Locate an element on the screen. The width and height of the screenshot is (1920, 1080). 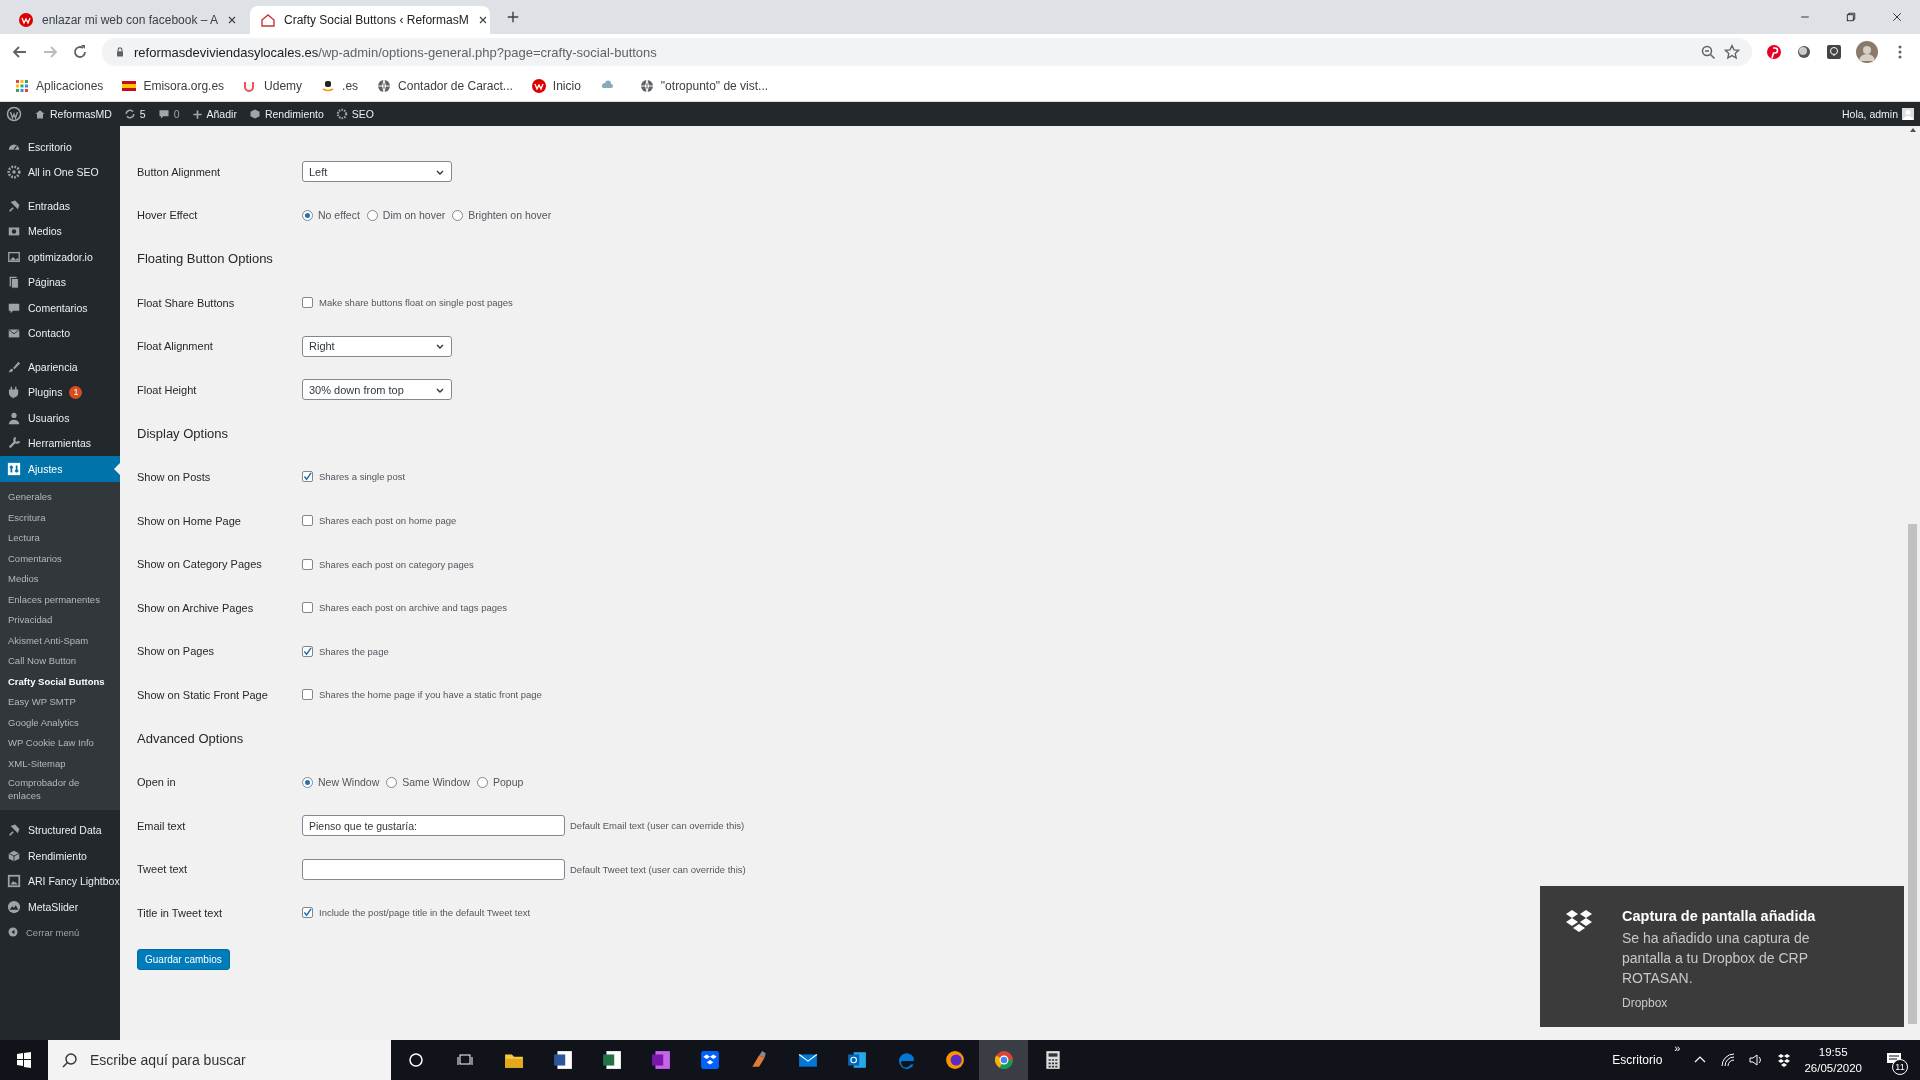
taskbar-app is located at coordinates (1003, 1060).